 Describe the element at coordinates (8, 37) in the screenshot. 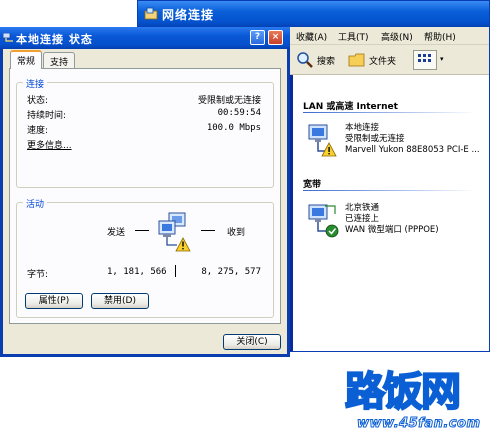

I see `network-icon` at that location.